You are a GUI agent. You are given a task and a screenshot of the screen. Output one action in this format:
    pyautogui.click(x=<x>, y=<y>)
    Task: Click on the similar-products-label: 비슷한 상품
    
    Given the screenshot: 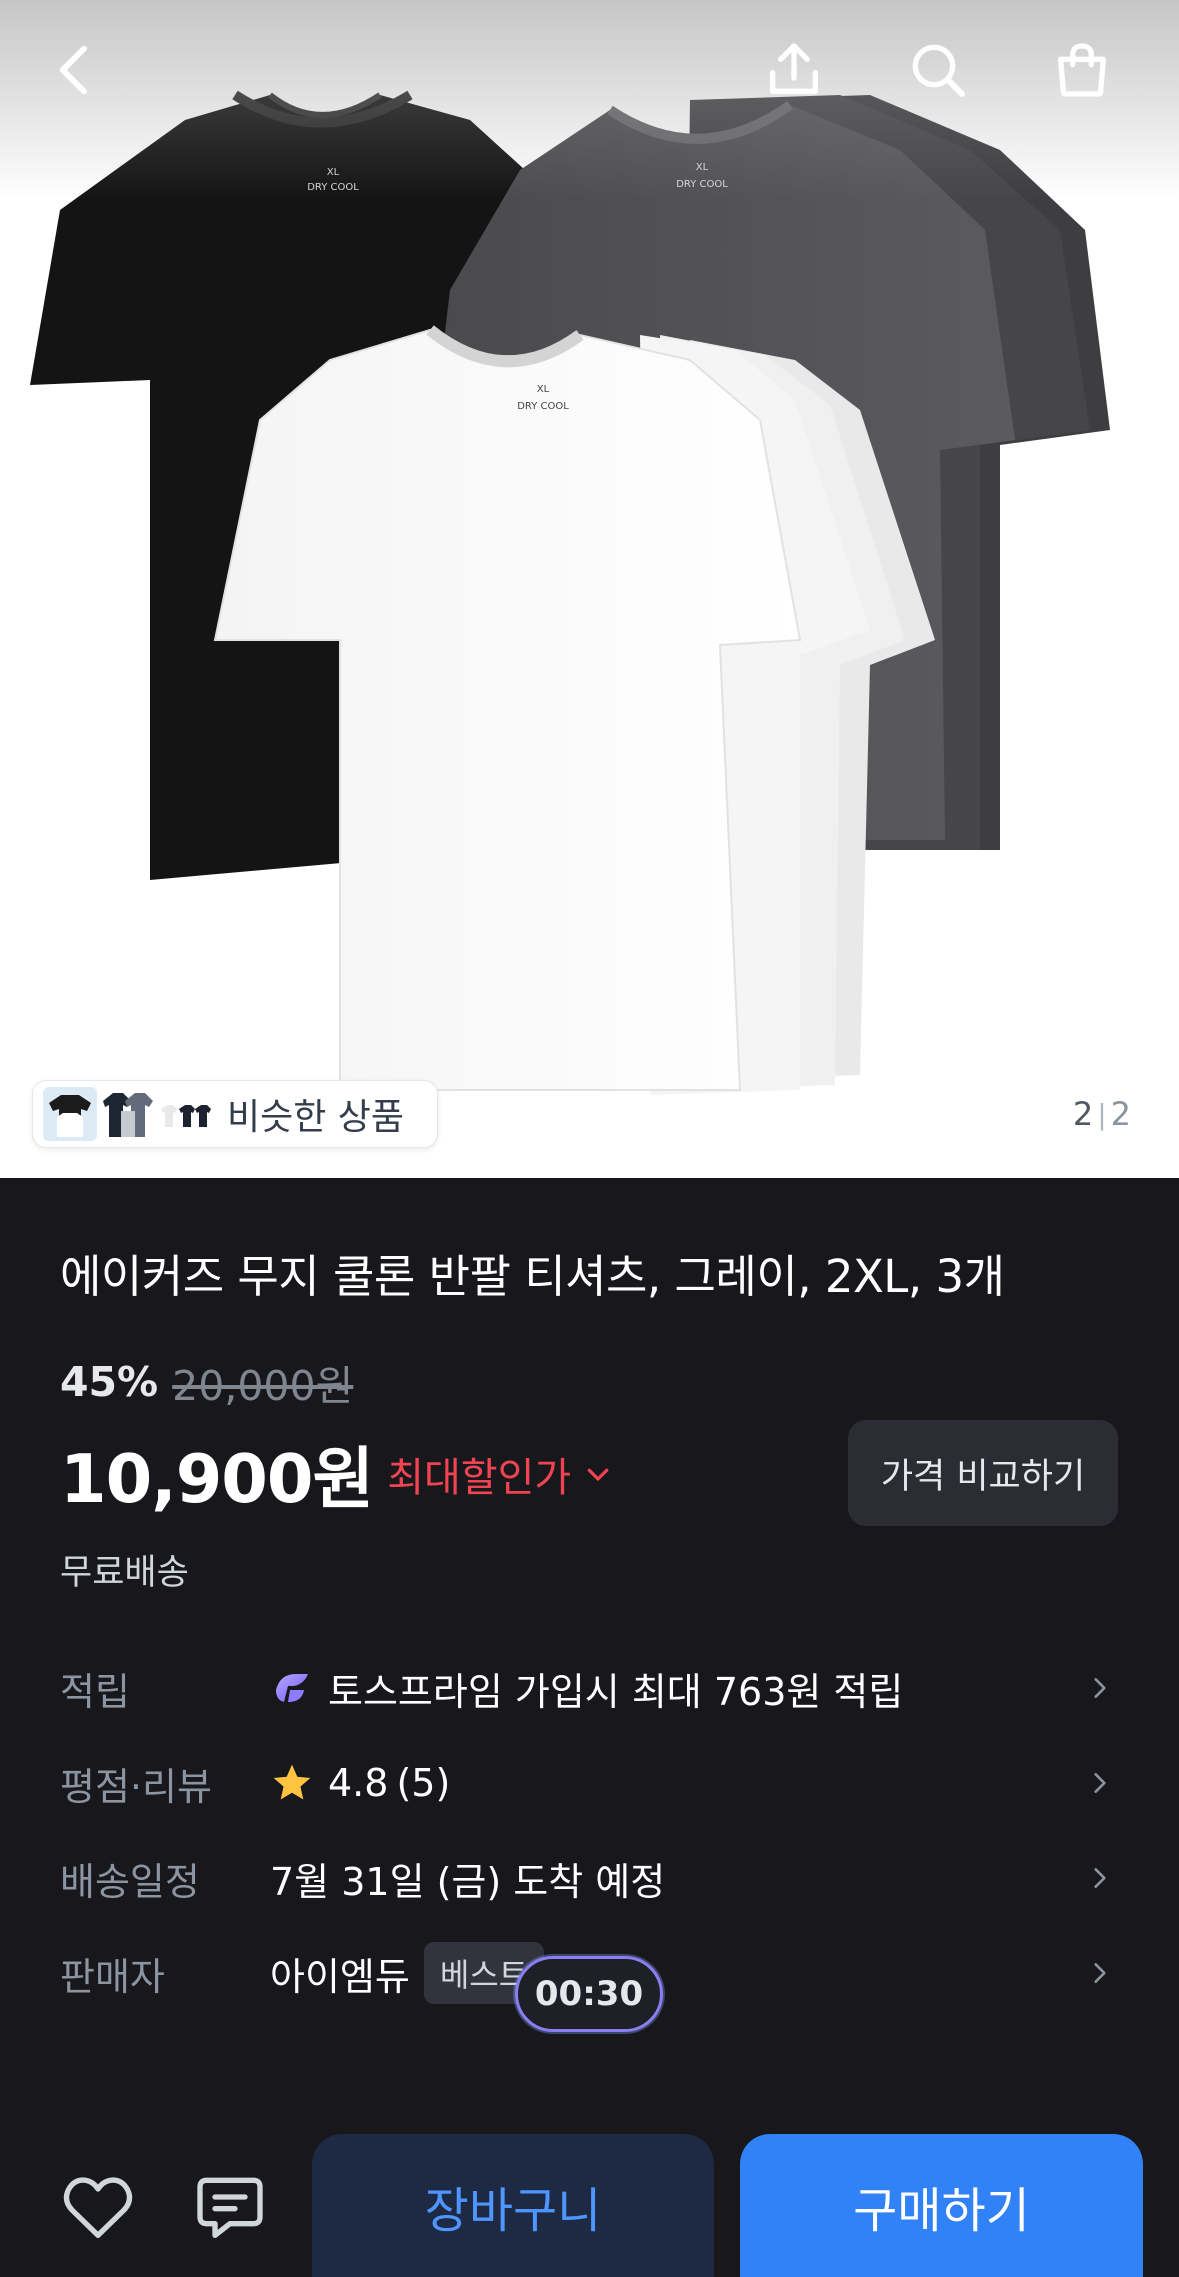 What is the action you would take?
    pyautogui.click(x=316, y=1117)
    